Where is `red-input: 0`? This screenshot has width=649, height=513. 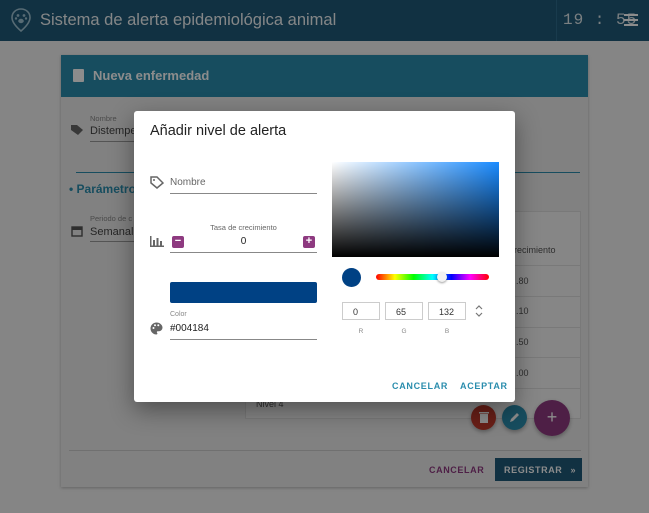
red-input: 0 is located at coordinates (361, 311).